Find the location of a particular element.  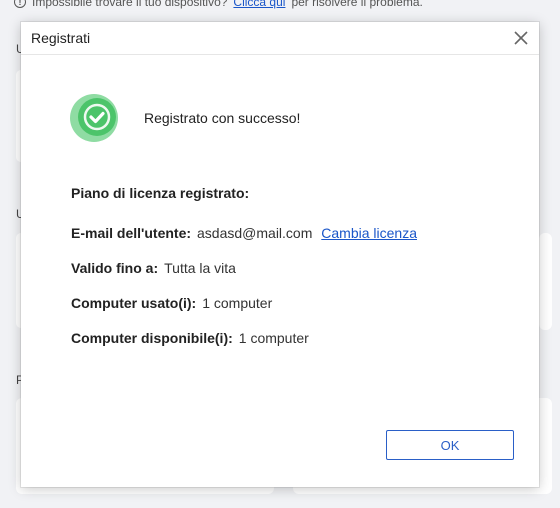

close-button is located at coordinates (521, 38).